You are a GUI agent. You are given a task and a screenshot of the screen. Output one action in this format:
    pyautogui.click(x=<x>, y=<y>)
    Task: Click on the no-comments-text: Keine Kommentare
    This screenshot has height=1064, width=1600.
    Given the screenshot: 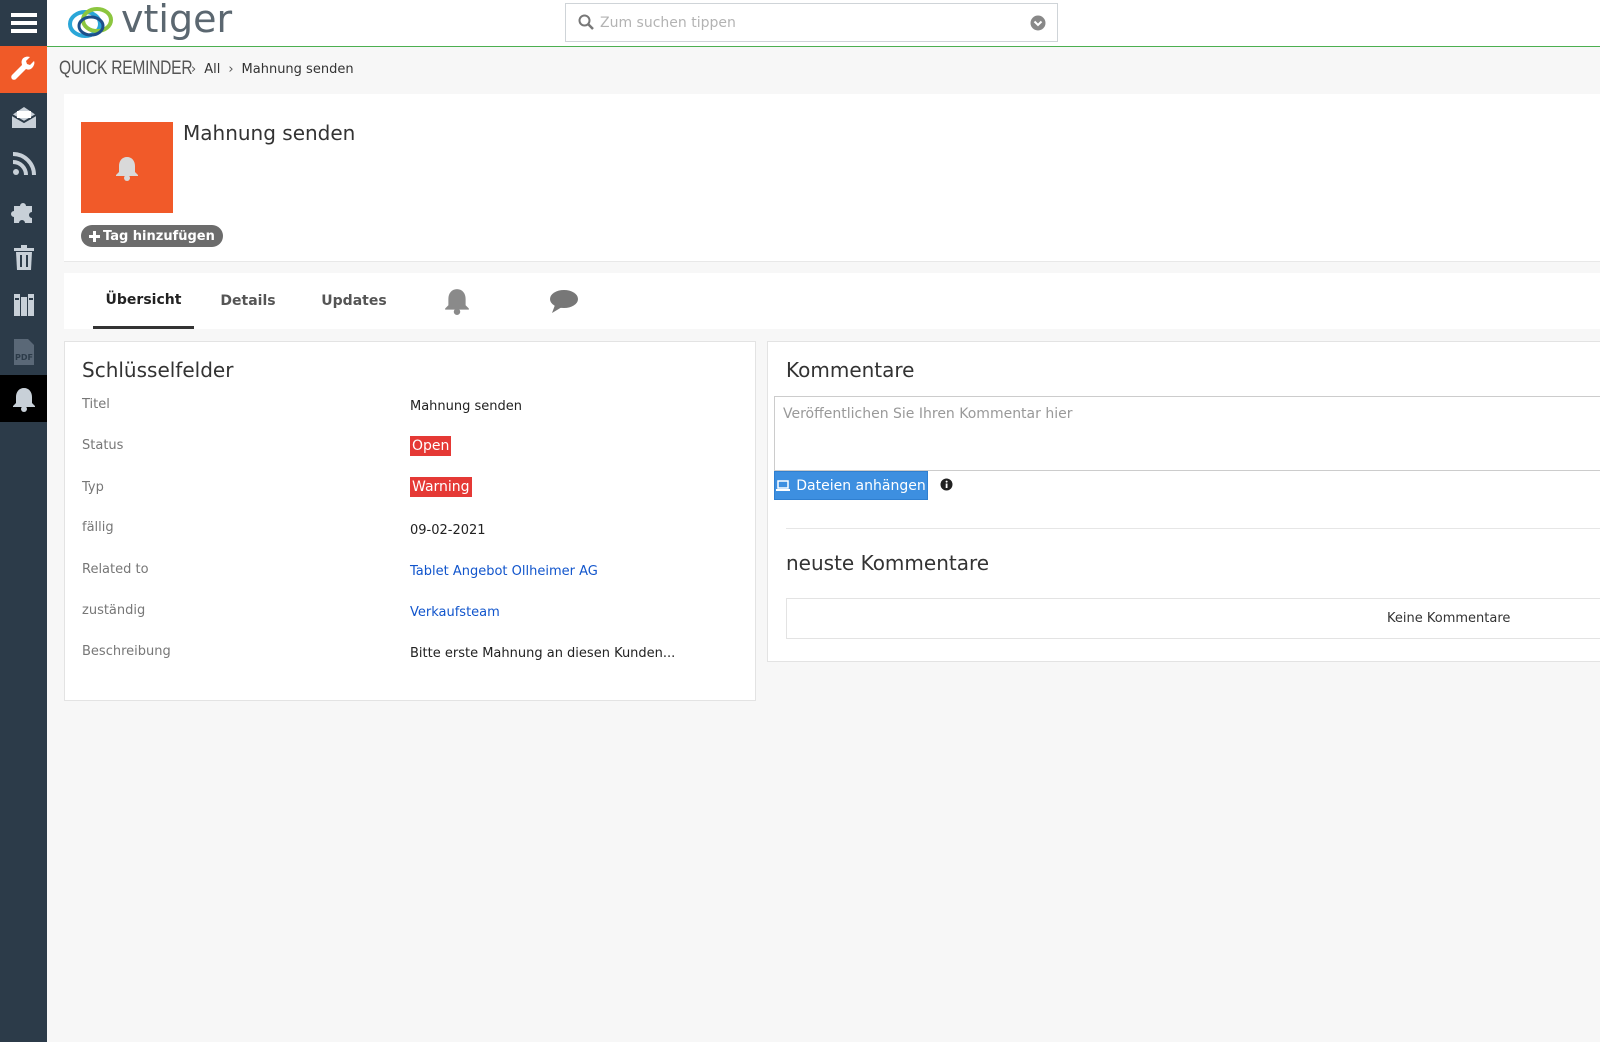 What is the action you would take?
    pyautogui.click(x=1449, y=618)
    